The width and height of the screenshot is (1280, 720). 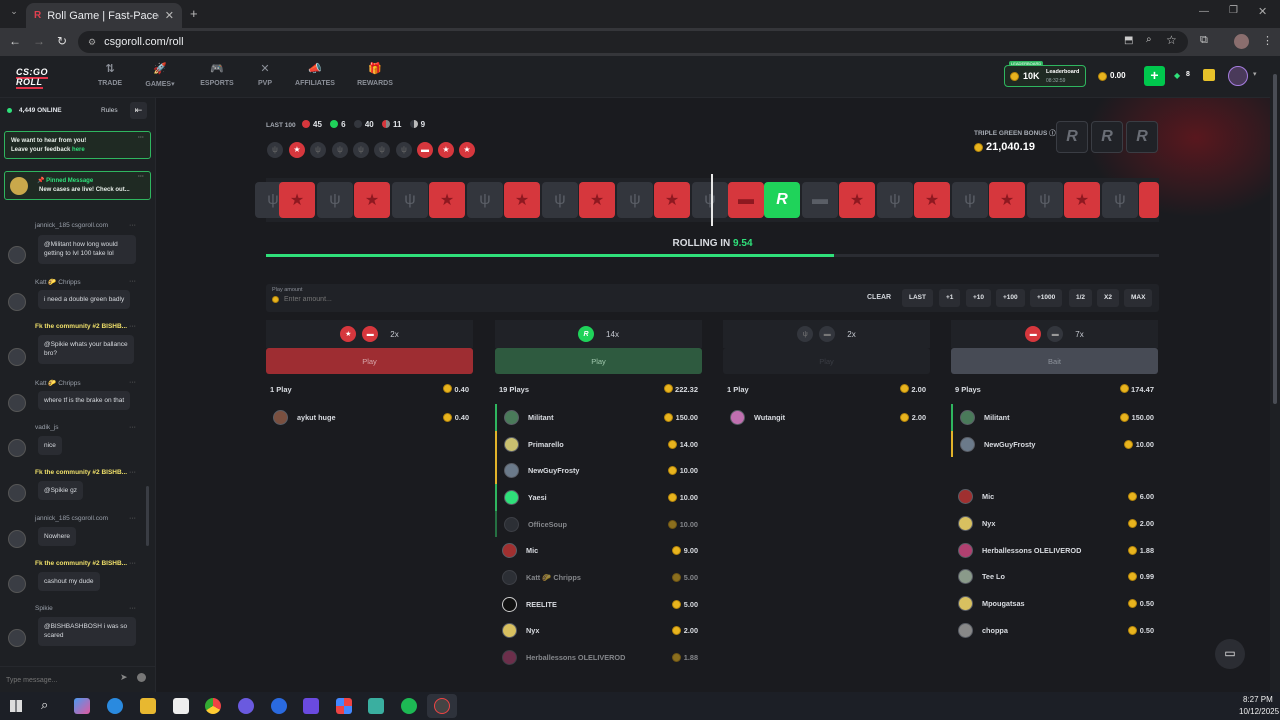 I want to click on nav-affiliates: 📣 AFFILIATES, so click(x=315, y=74).